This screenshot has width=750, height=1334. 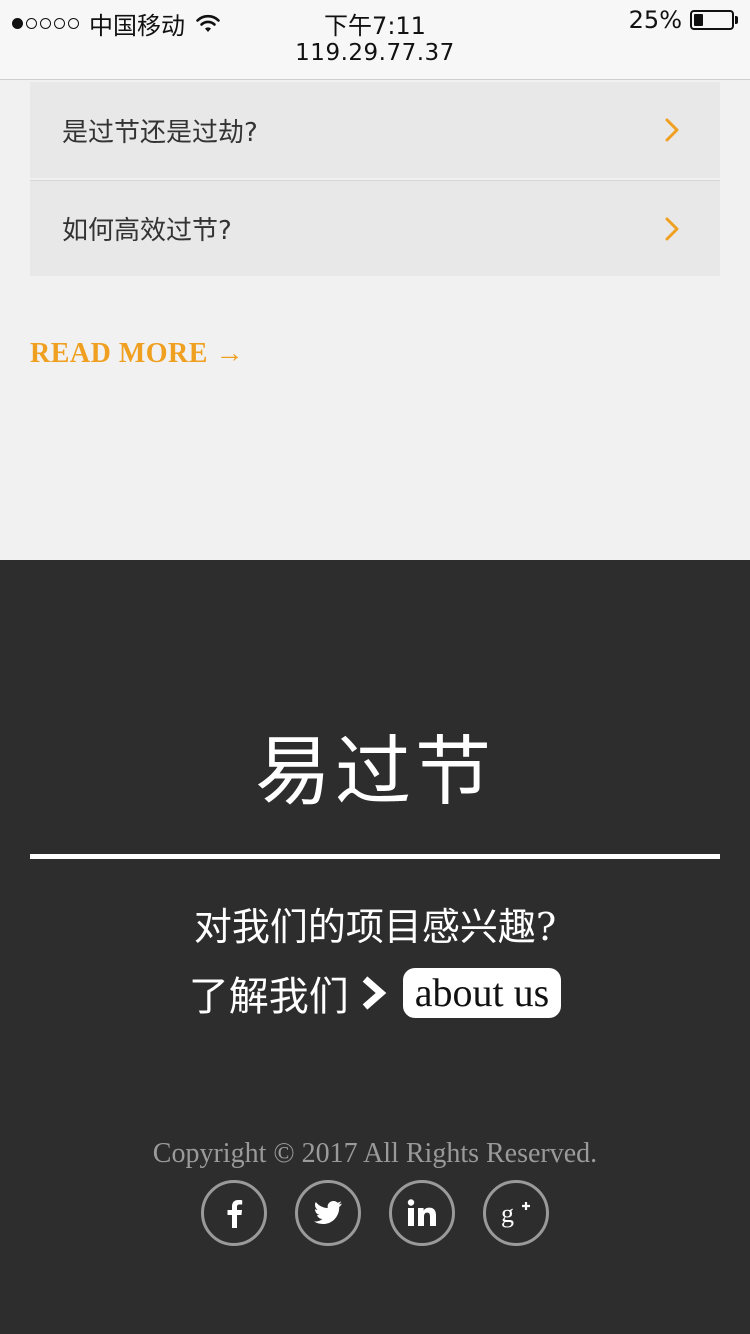 I want to click on linkedin-icon, so click(x=422, y=1213).